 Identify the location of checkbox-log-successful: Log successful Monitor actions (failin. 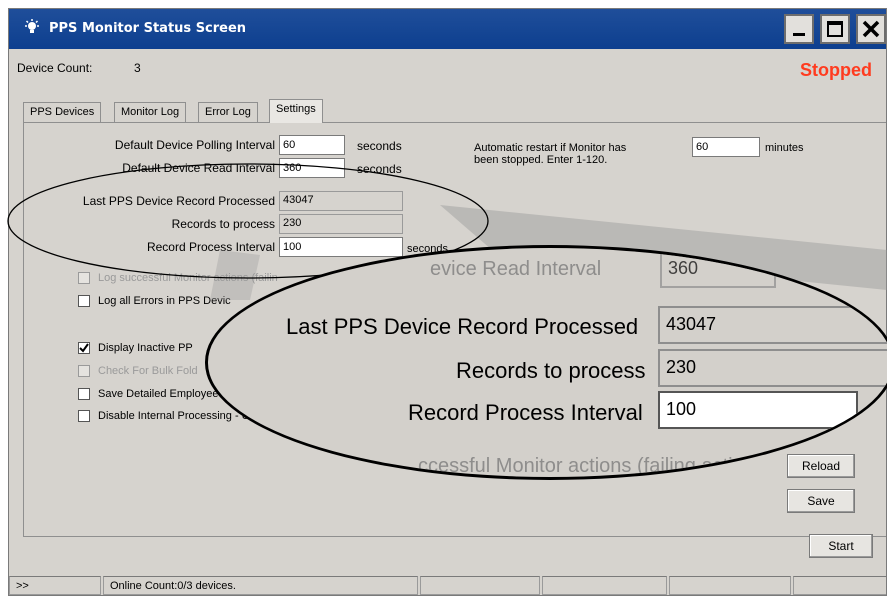
(178, 278).